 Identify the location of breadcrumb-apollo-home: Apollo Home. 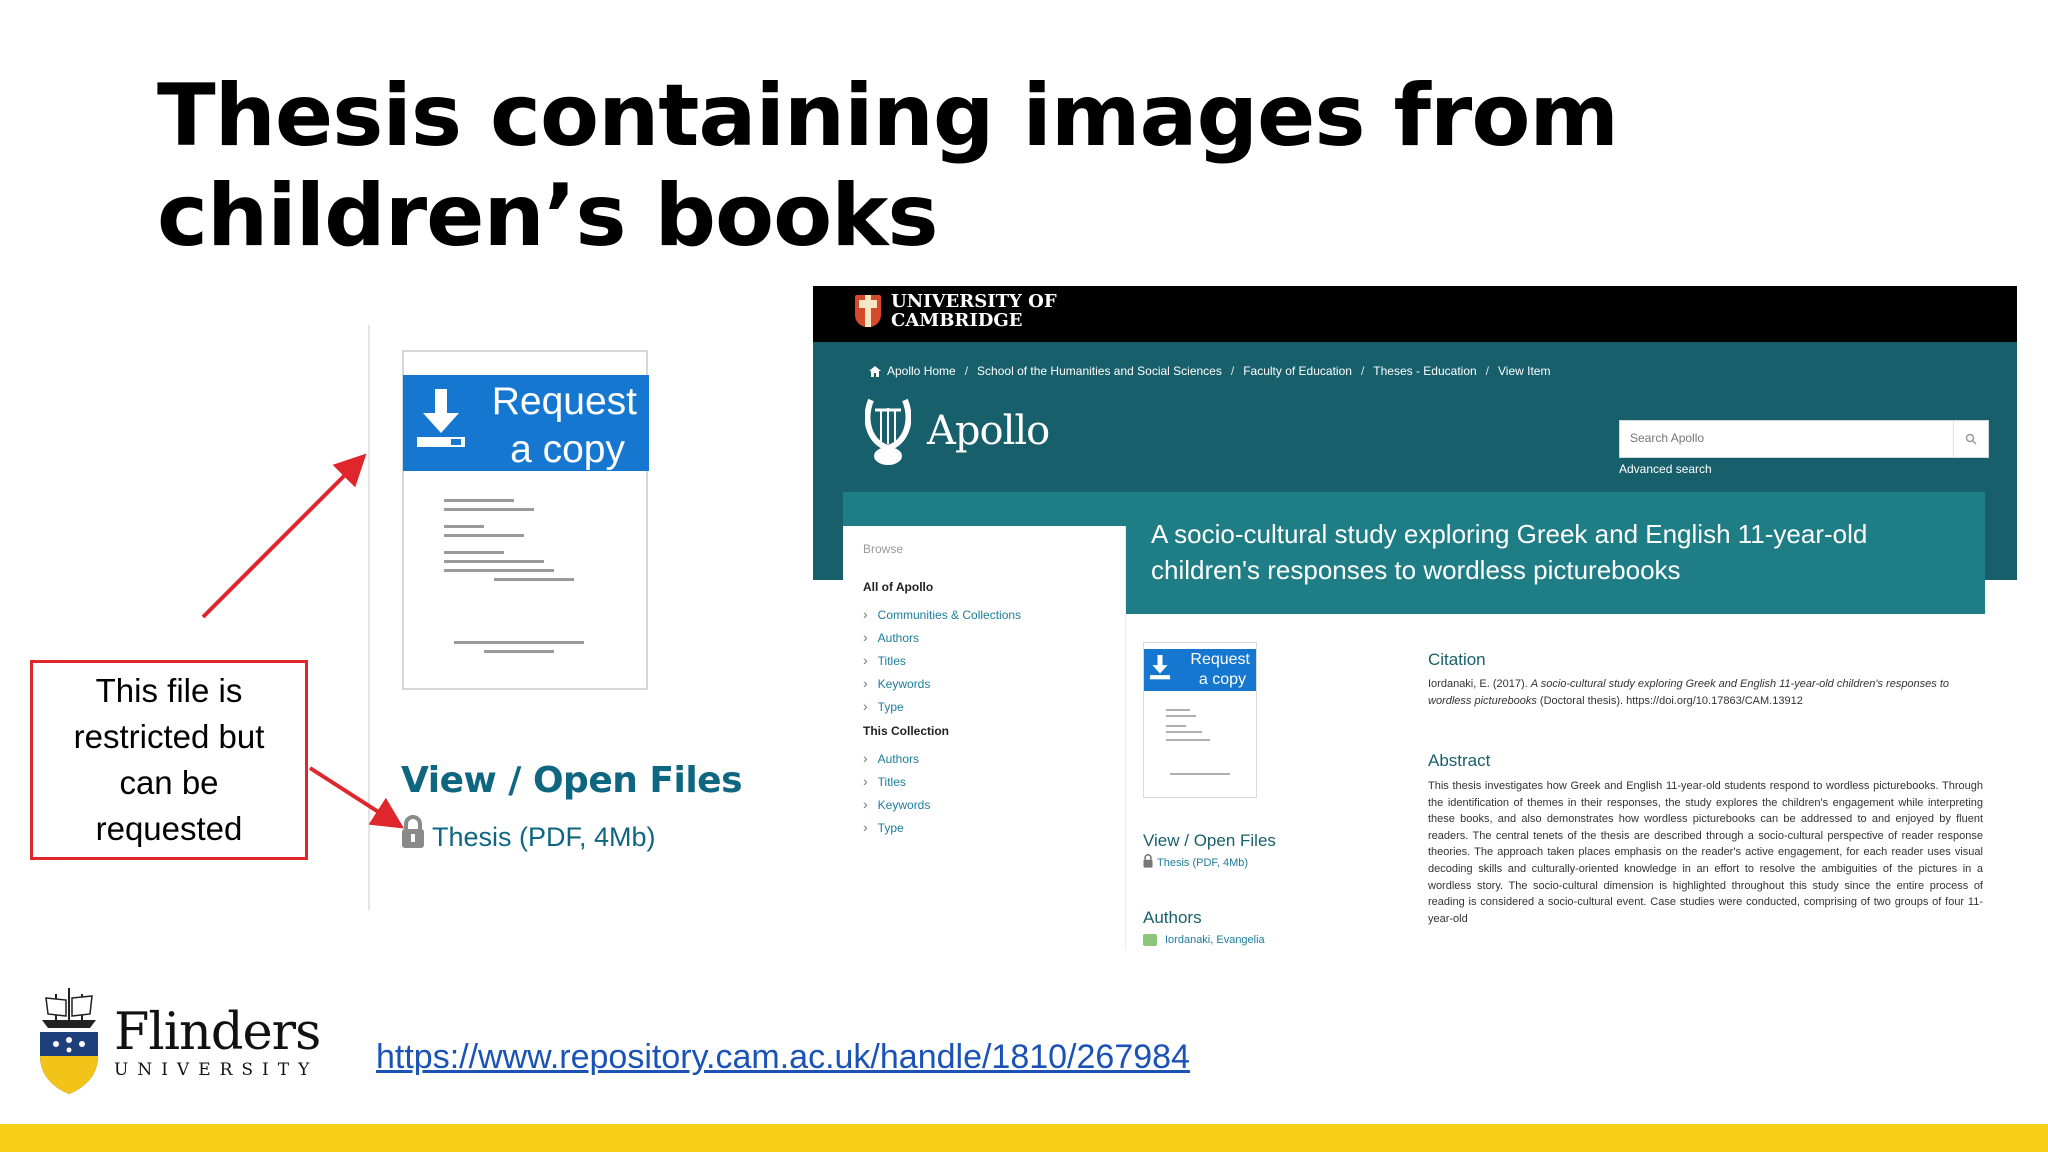
(921, 371).